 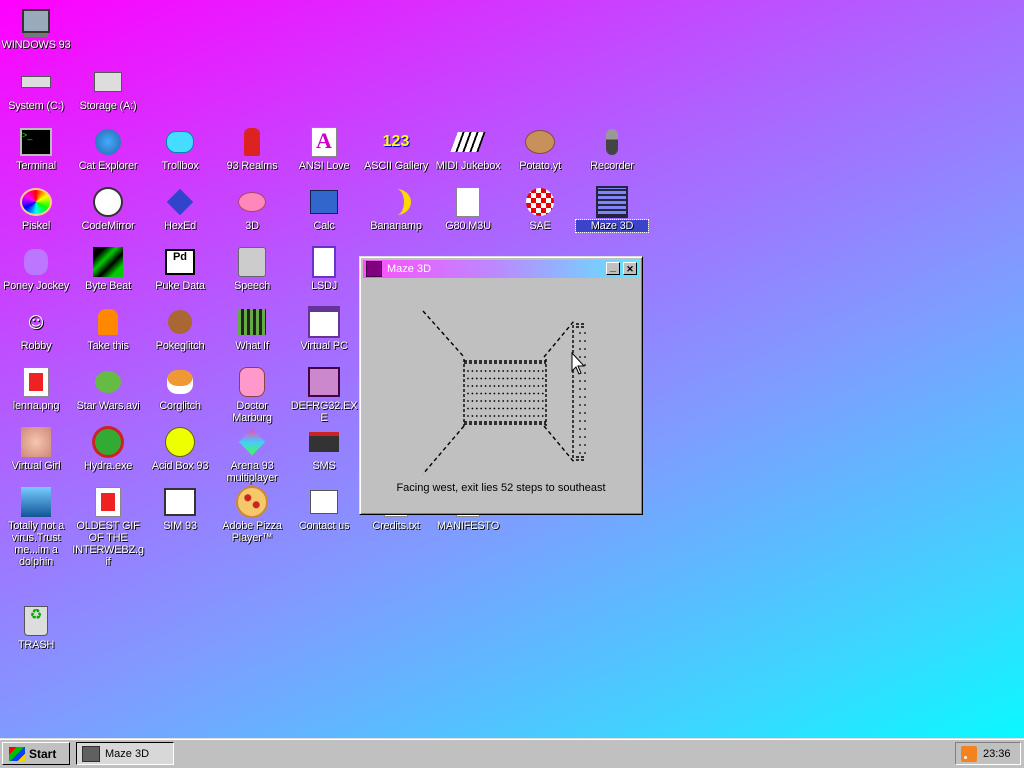 What do you see at coordinates (252, 382) in the screenshot?
I see `doctor-icon` at bounding box center [252, 382].